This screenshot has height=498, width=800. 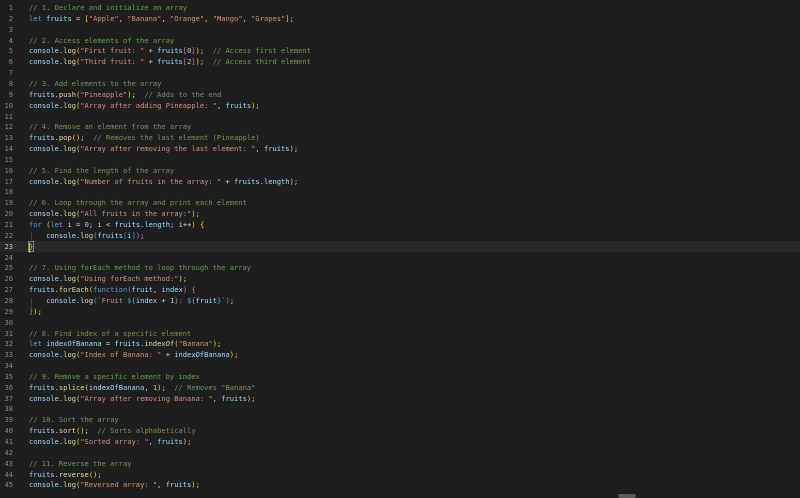 I want to click on line-number: 43, so click(x=8, y=463).